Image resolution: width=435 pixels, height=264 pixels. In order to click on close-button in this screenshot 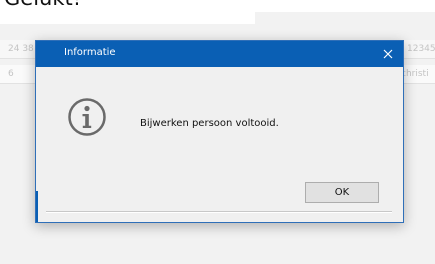, I will do `click(388, 54)`.